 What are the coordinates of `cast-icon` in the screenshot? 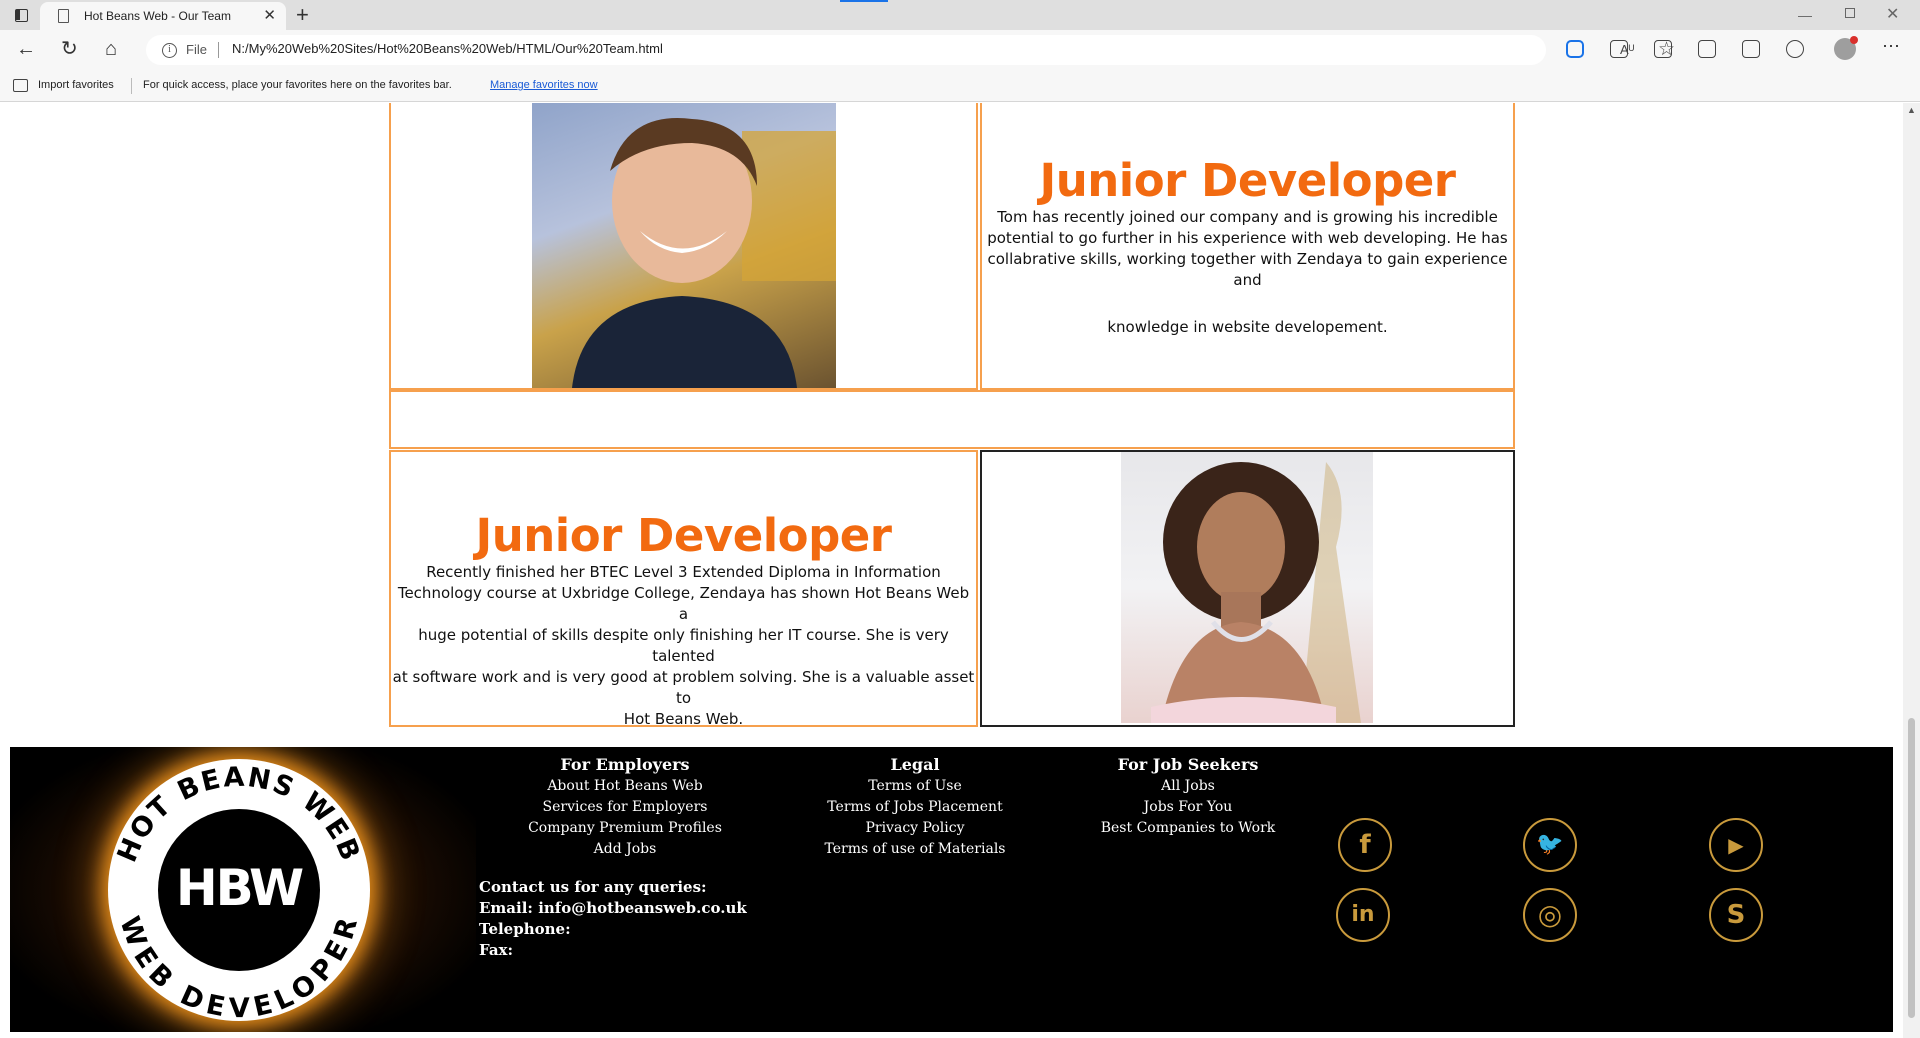 It's located at (1663, 49).